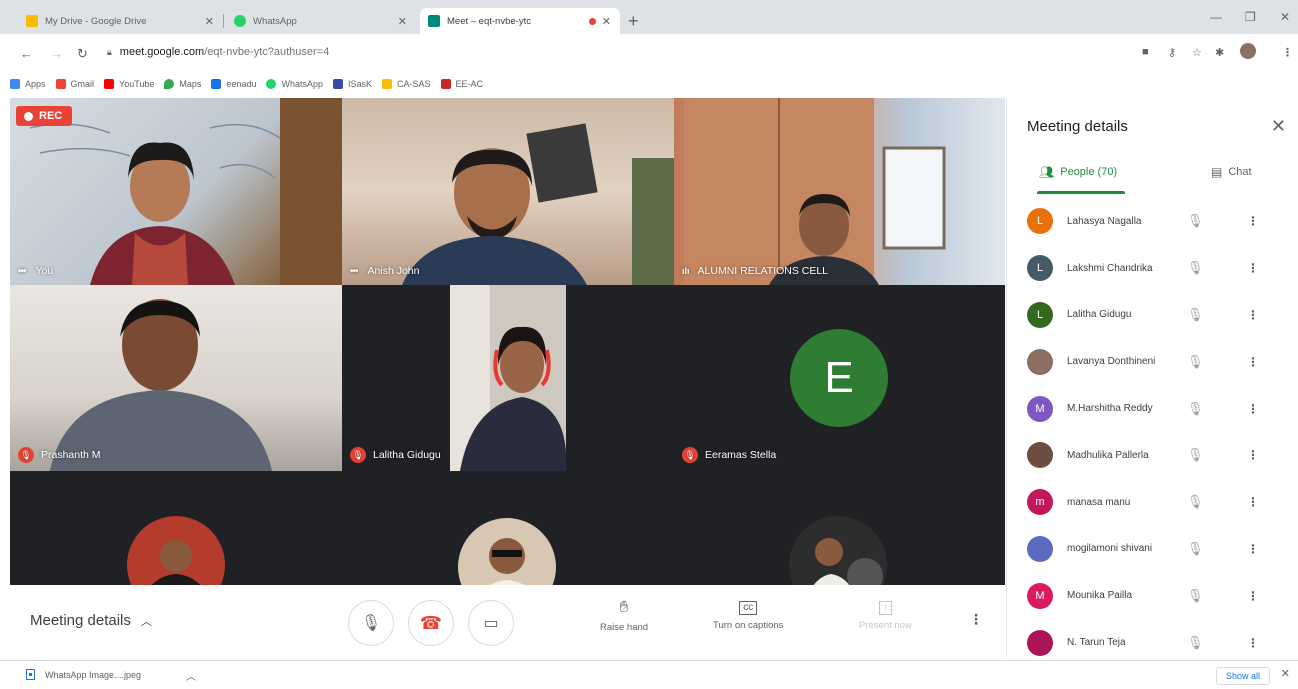 The image size is (1298, 689). Describe the element at coordinates (1285, 17) in the screenshot. I see `window-close-icon: ✕` at that location.